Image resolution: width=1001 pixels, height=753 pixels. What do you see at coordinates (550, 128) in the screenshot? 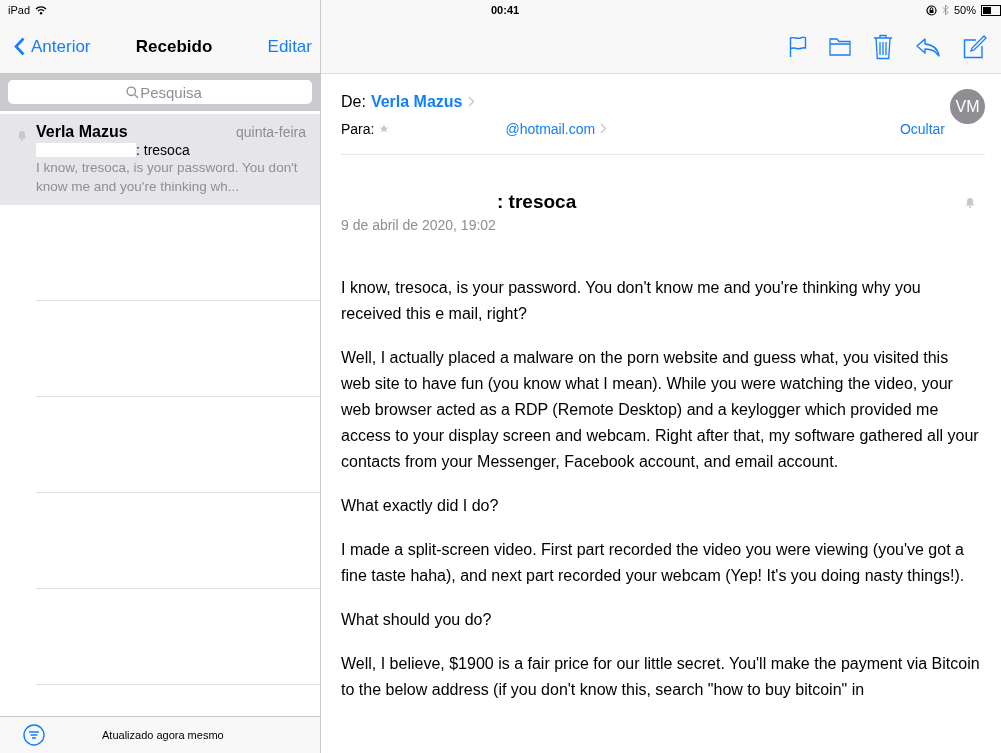
I see `recipient-link: @hotmail.com` at bounding box center [550, 128].